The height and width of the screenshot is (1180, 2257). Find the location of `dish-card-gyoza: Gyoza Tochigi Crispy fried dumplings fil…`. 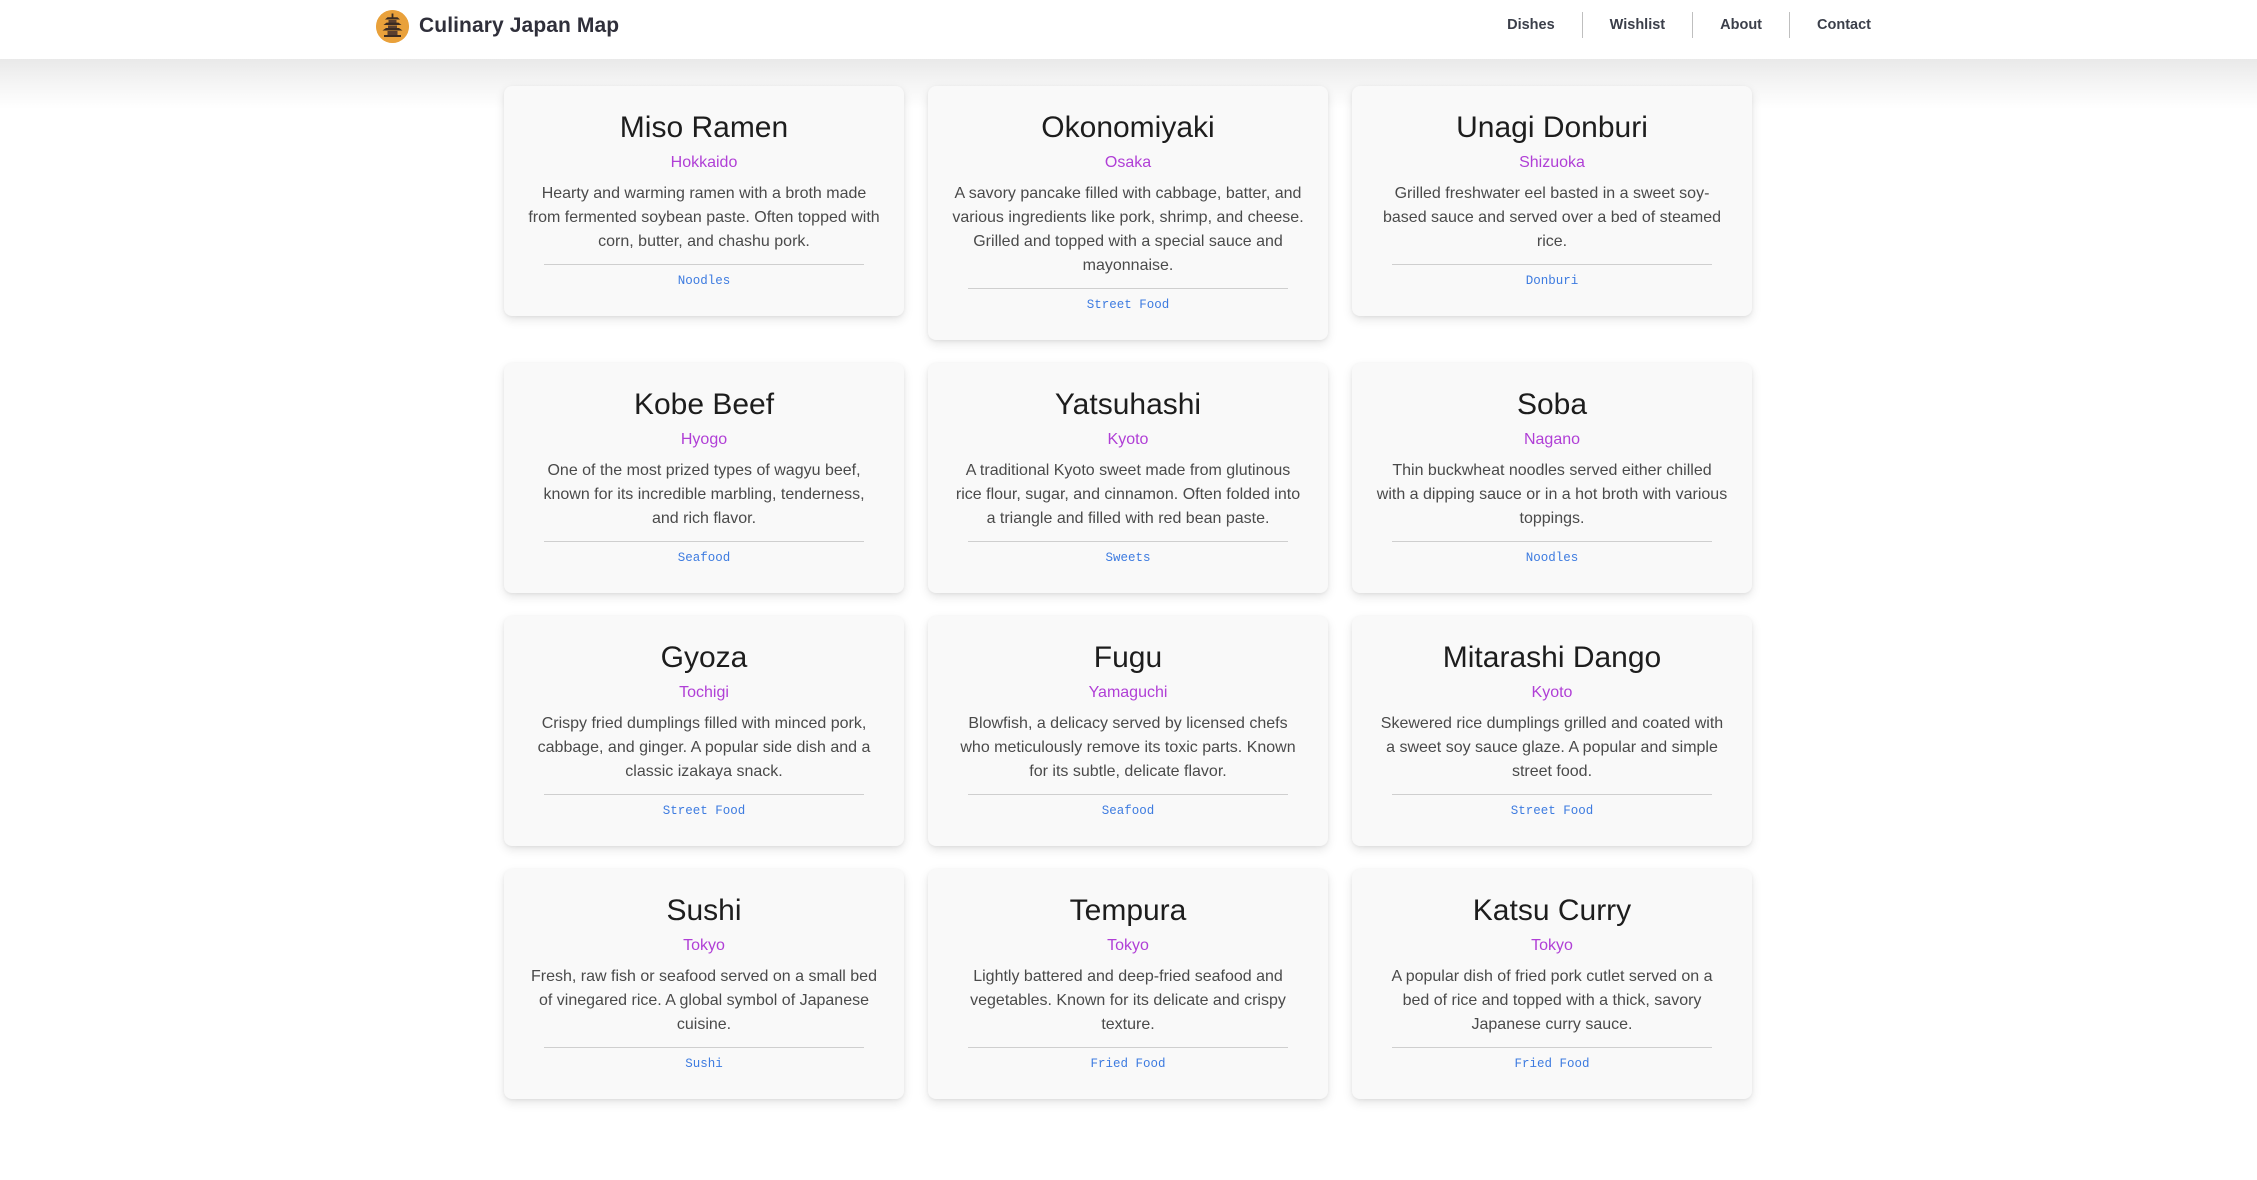

dish-card-gyoza: Gyoza Tochigi Crispy fried dumplings fil… is located at coordinates (704, 731).